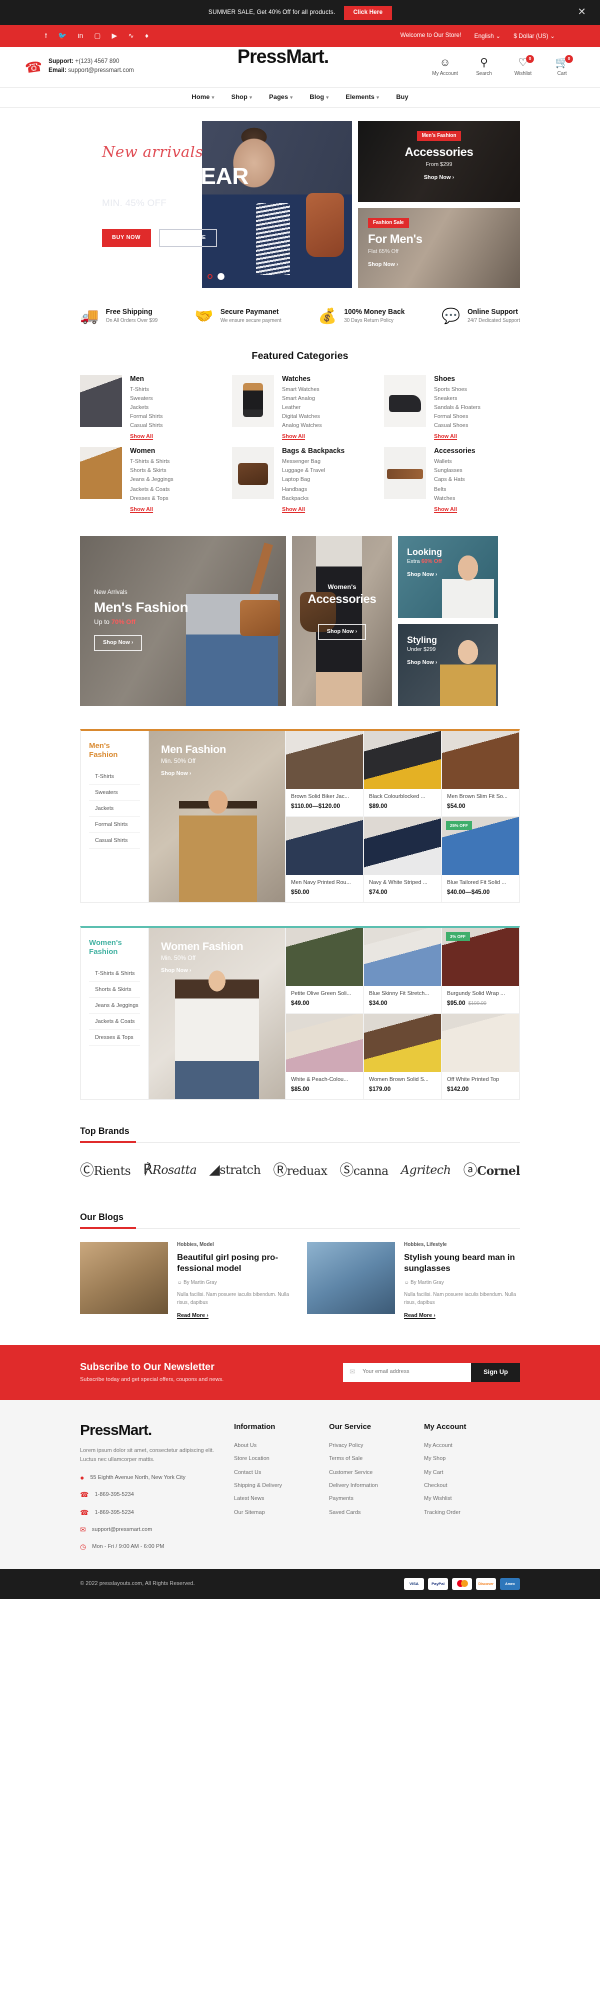  I want to click on twitter-icon: 🐦, so click(62, 36).